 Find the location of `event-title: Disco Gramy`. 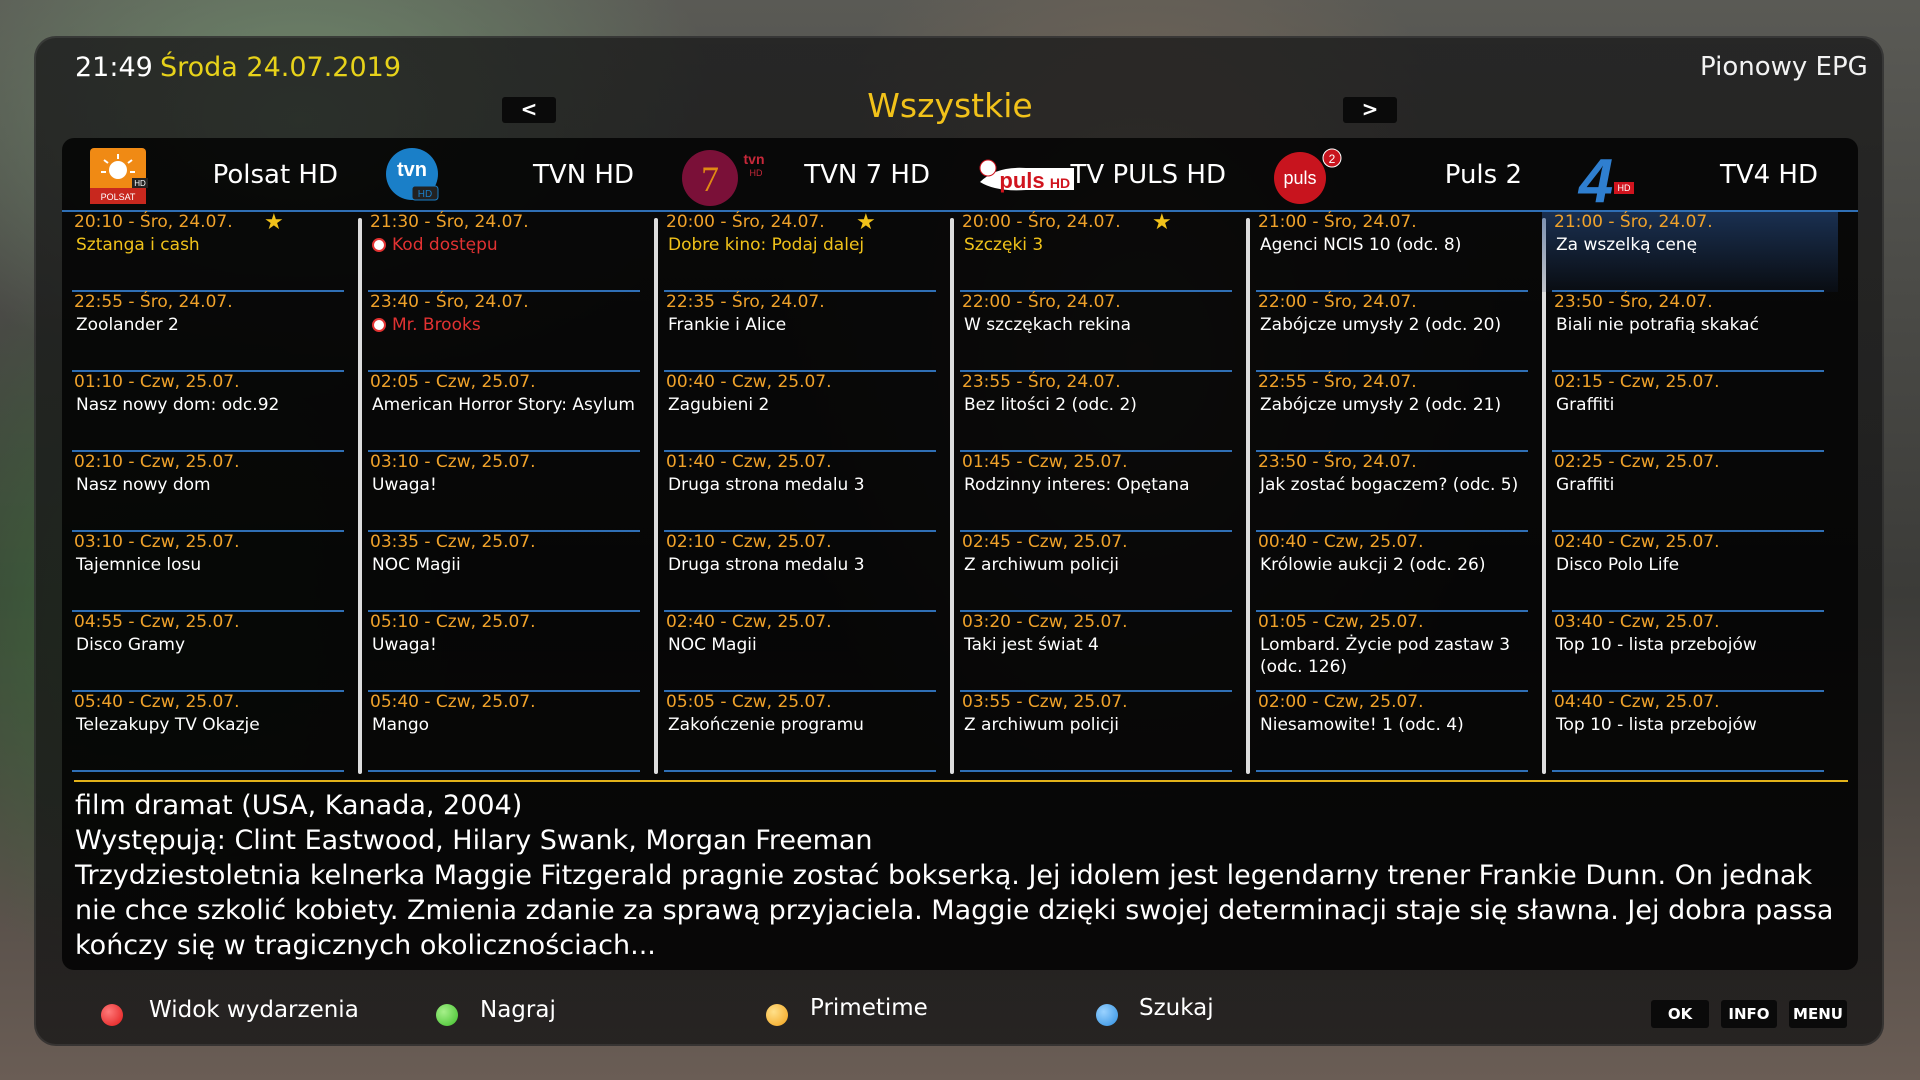

event-title: Disco Gramy is located at coordinates (211, 645).